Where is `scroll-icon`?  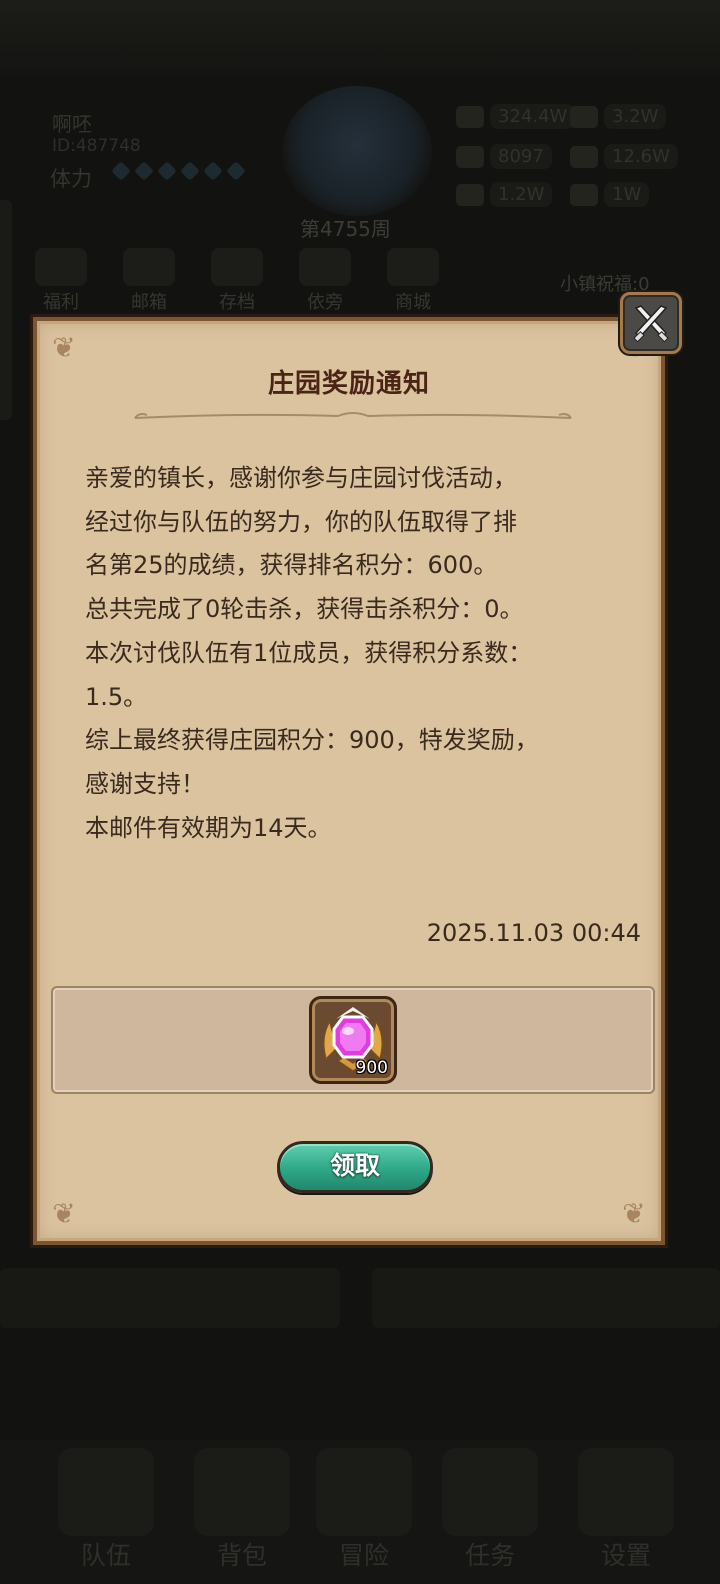 scroll-icon is located at coordinates (470, 194).